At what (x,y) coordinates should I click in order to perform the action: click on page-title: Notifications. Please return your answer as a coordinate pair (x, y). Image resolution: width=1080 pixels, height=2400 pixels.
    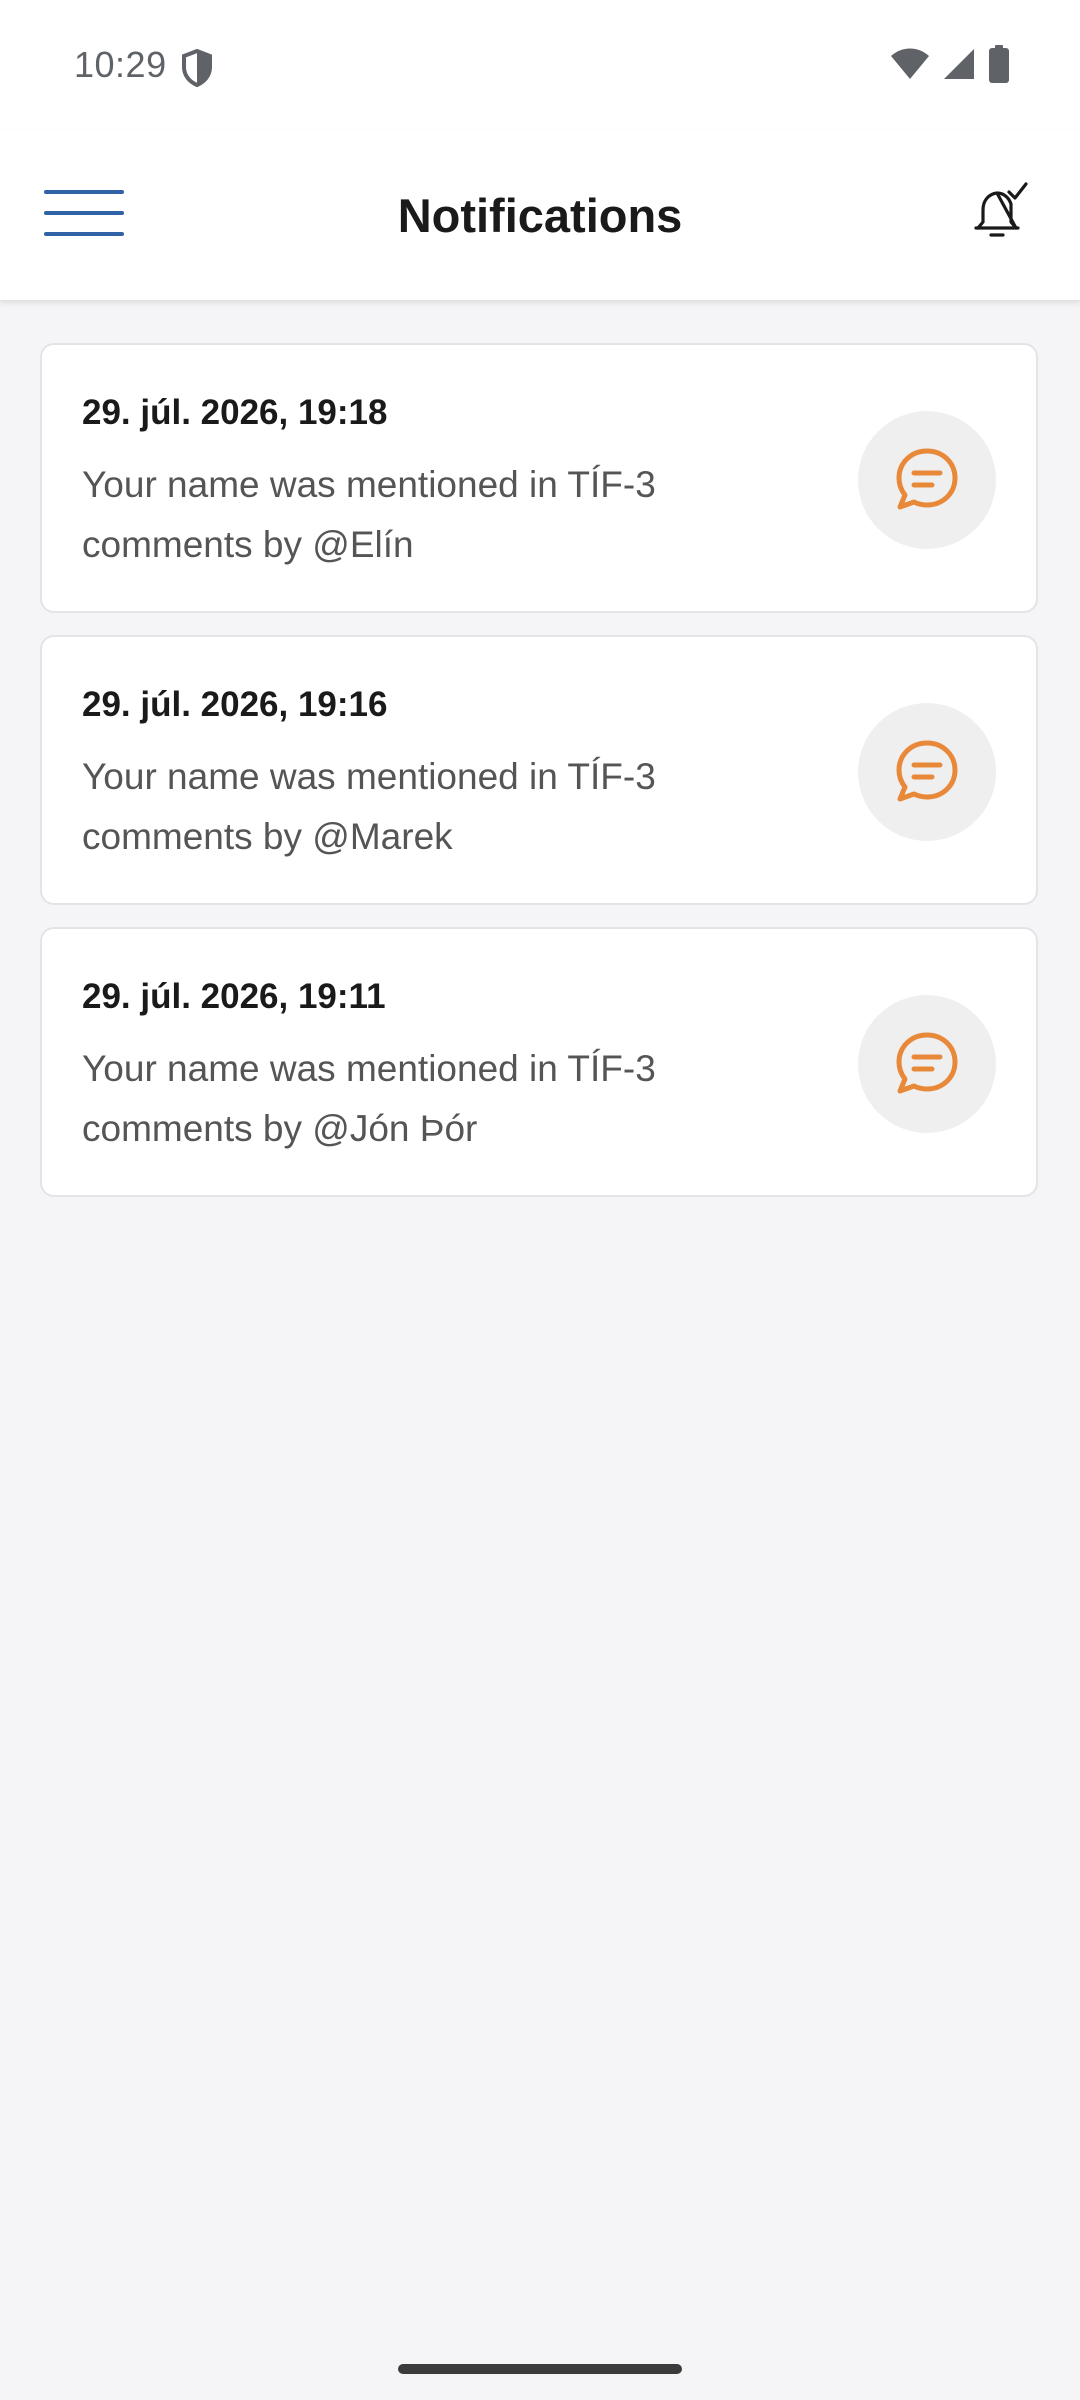
    Looking at the image, I should click on (540, 215).